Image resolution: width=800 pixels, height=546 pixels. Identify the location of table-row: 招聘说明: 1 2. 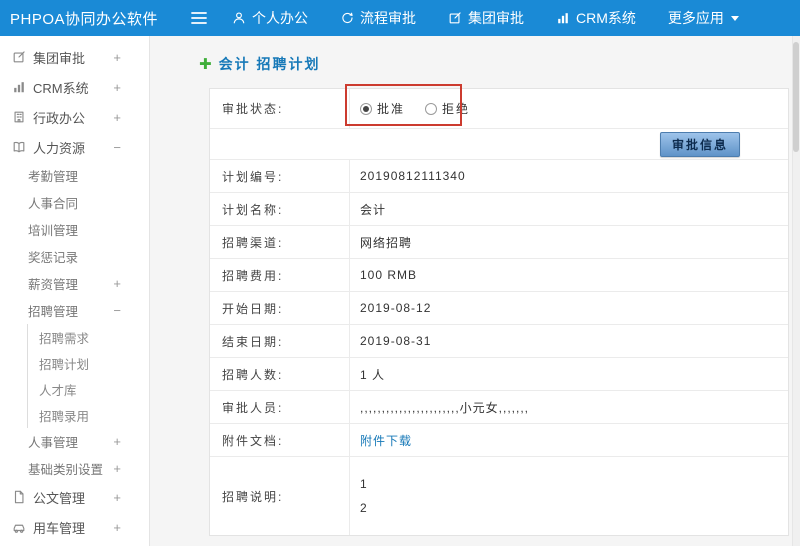
(499, 496).